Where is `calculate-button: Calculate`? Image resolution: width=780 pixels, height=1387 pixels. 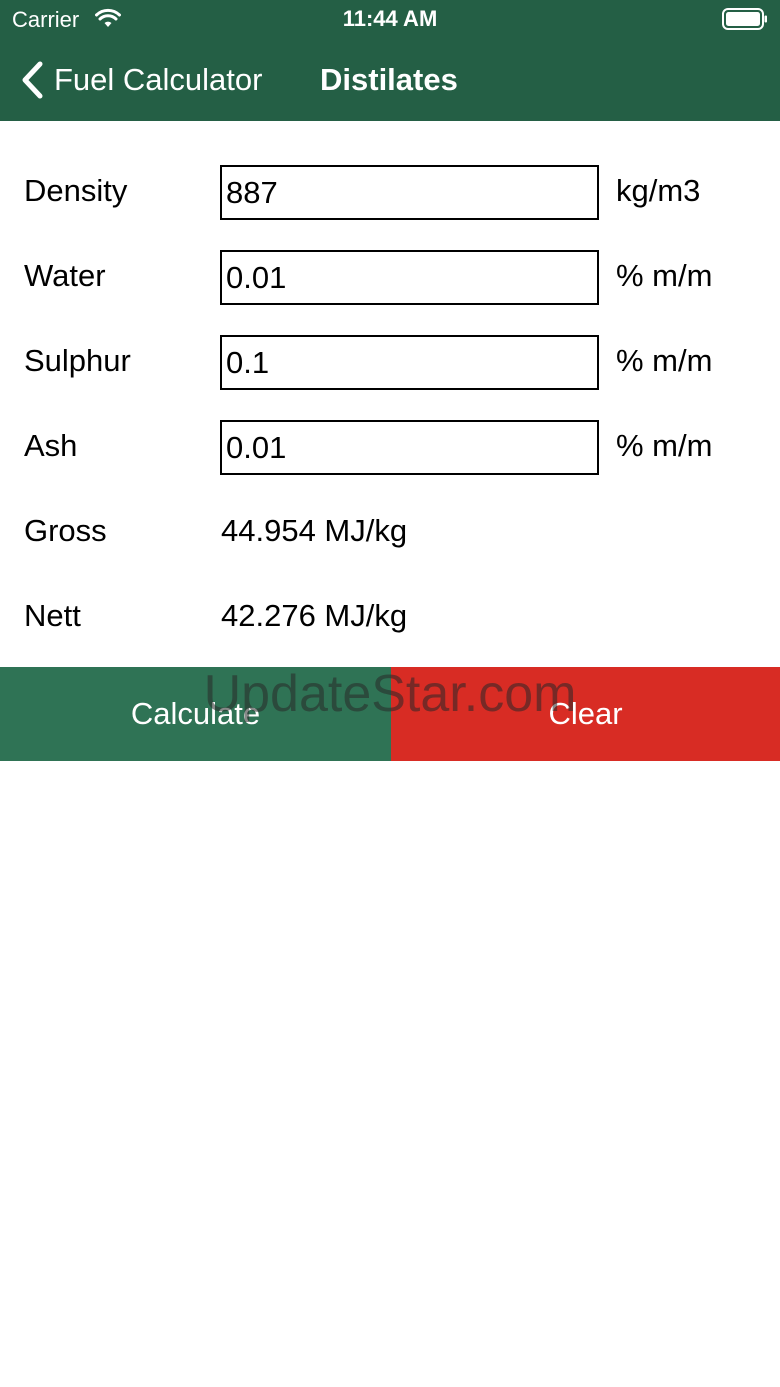
calculate-button: Calculate is located at coordinates (195, 714).